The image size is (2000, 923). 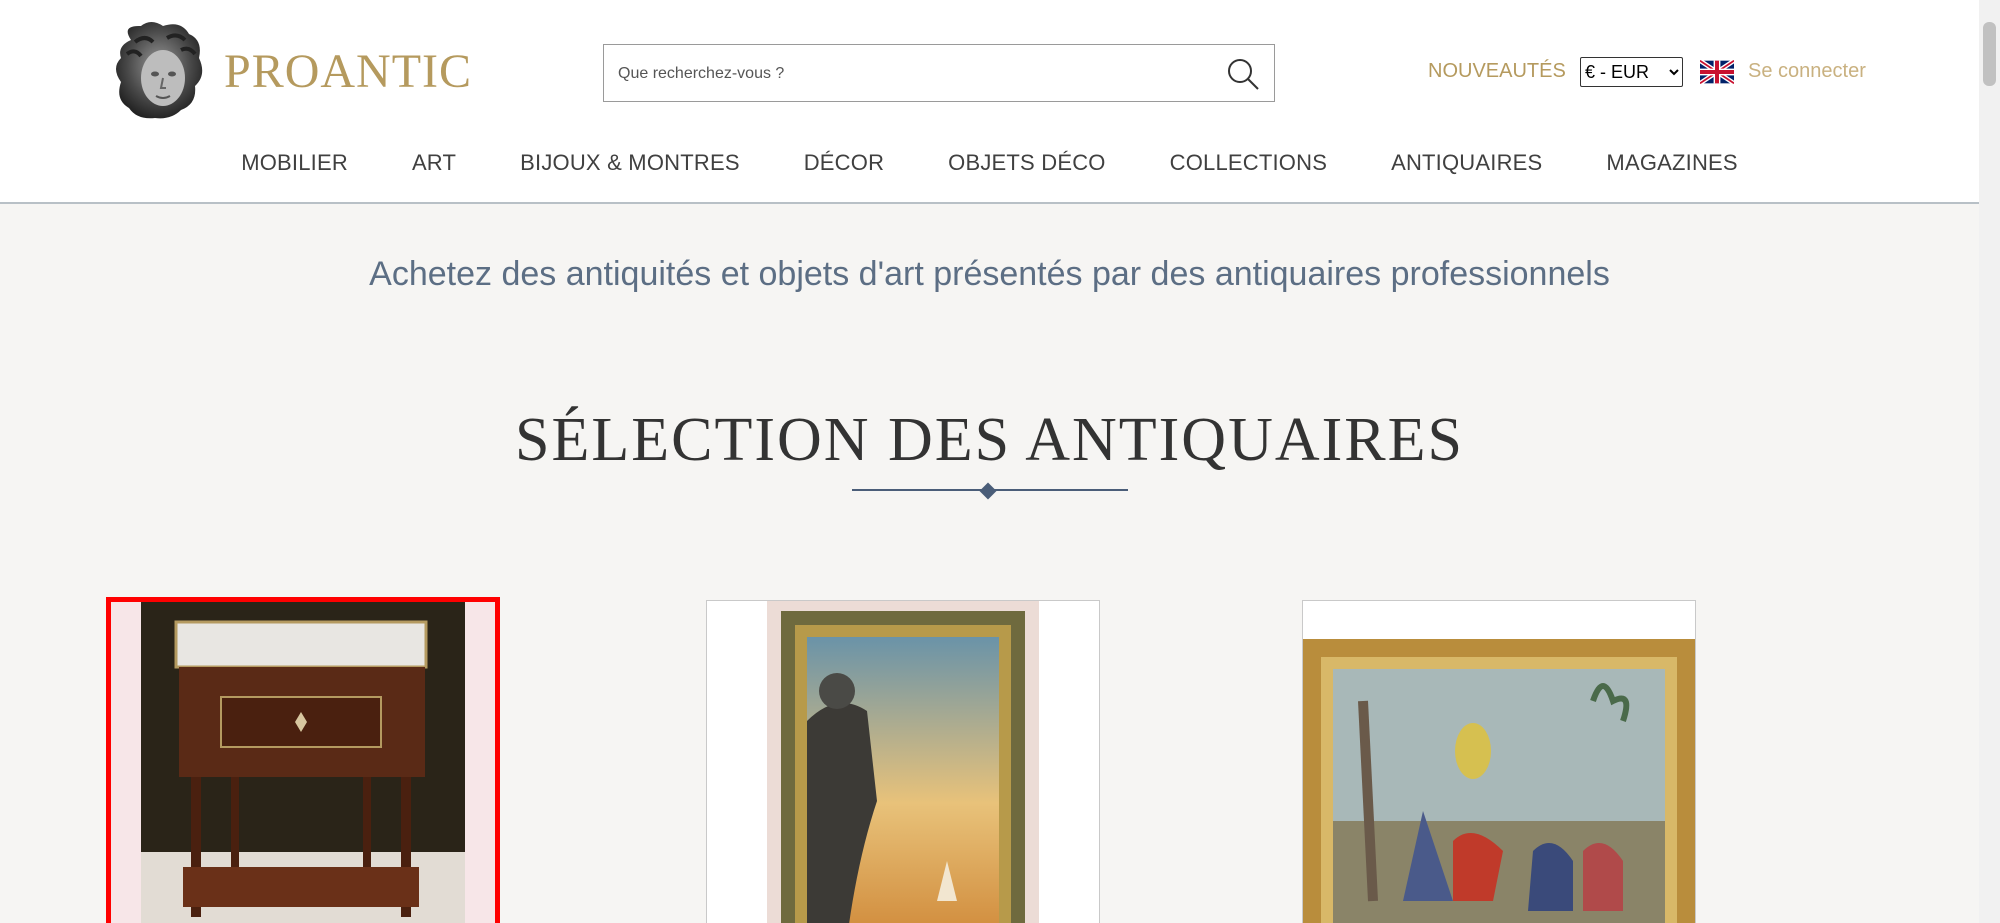 I want to click on nav-item-objets-deco: OBJETS DÉCO, so click(x=1026, y=163).